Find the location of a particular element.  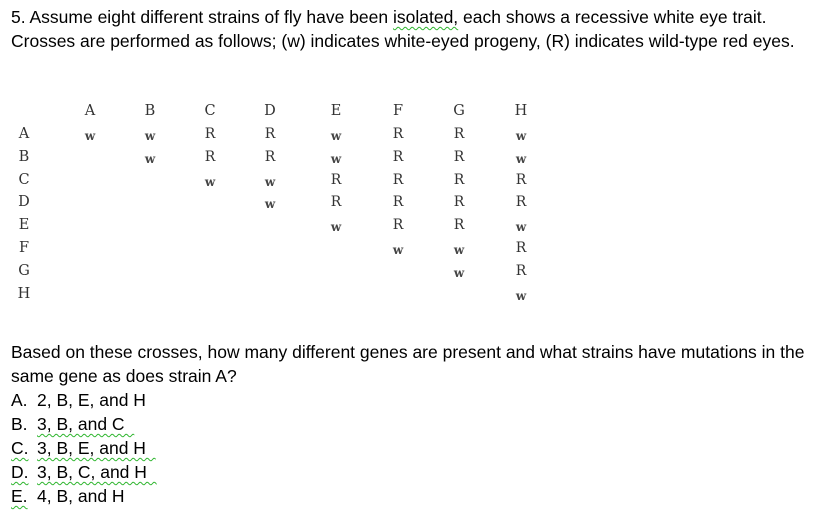

option-text: 3, B, and C is located at coordinates (86, 424).